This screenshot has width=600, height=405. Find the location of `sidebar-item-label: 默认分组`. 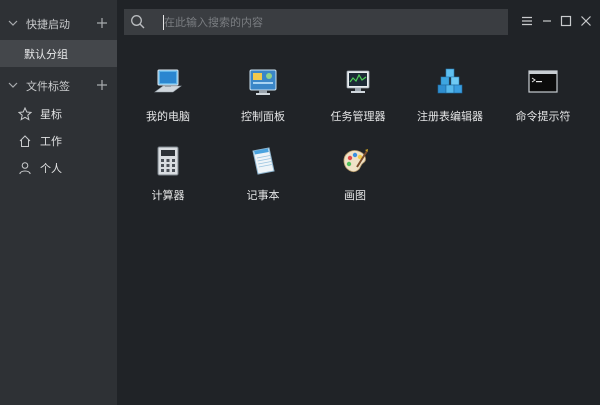

sidebar-item-label: 默认分组 is located at coordinates (46, 54).